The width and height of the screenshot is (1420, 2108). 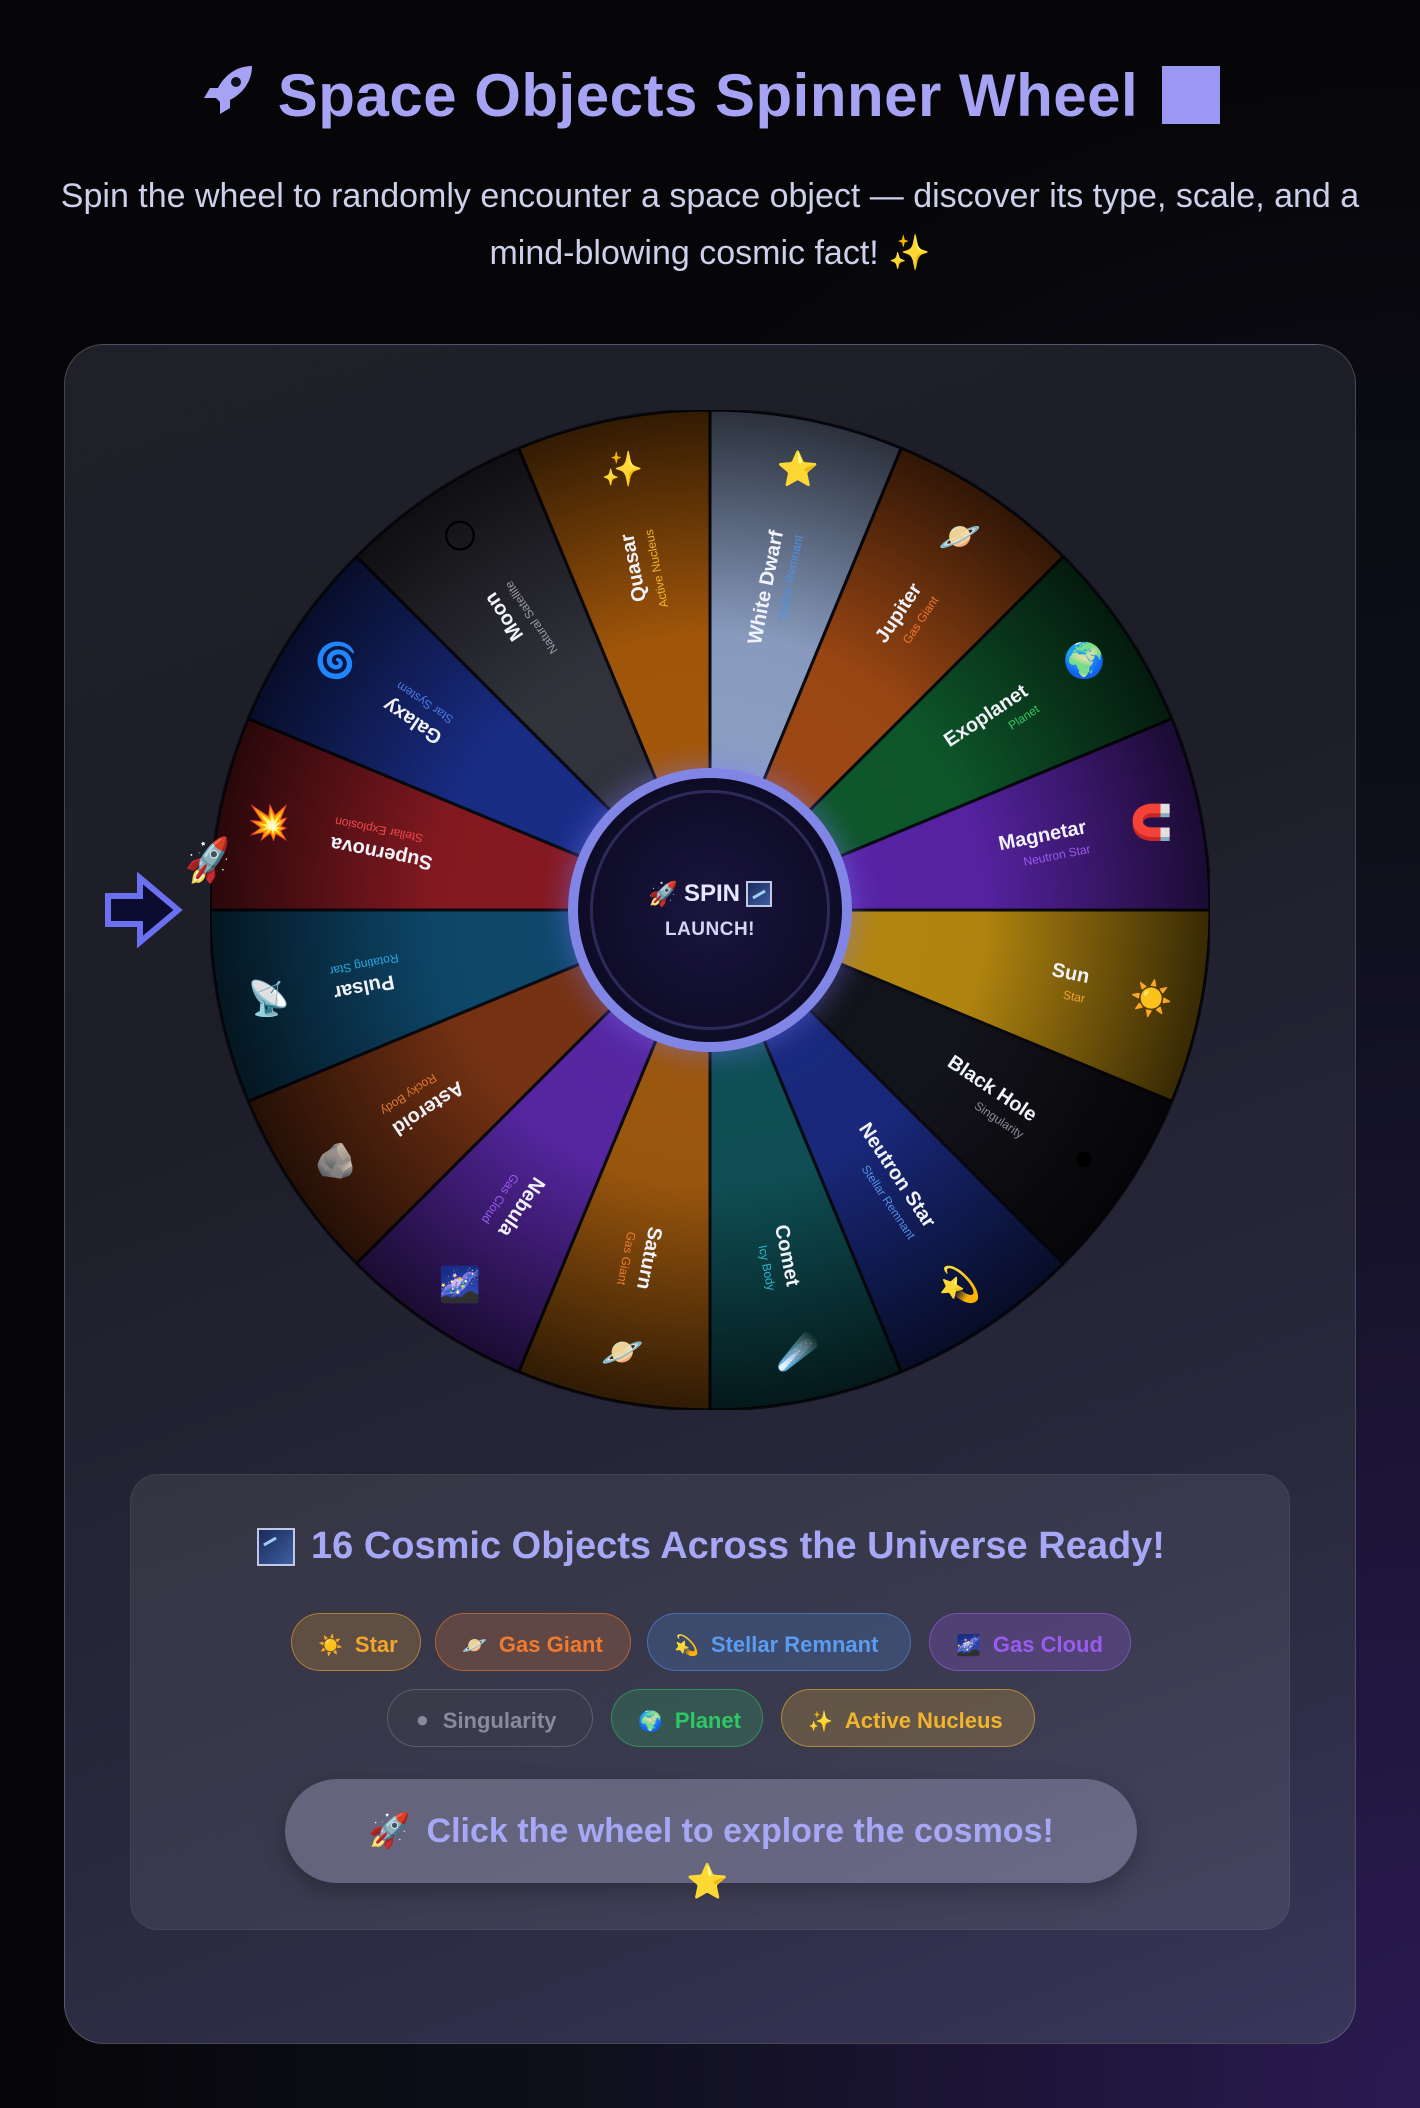 What do you see at coordinates (474, 1646) in the screenshot?
I see `chip-icon: 🪐` at bounding box center [474, 1646].